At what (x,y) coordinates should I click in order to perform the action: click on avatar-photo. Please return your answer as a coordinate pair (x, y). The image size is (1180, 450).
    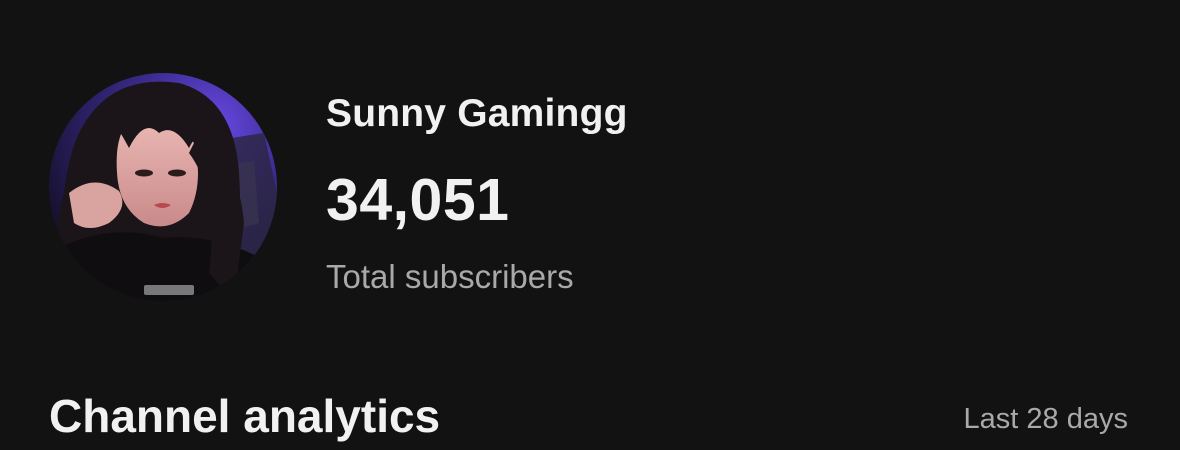
    Looking at the image, I should click on (163, 187).